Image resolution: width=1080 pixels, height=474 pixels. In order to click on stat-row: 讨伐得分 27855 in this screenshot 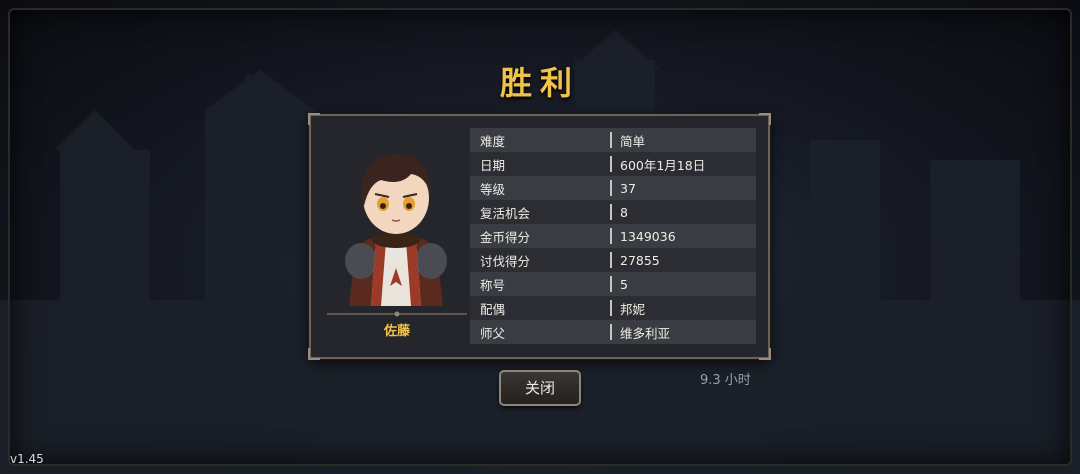, I will do `click(613, 260)`.